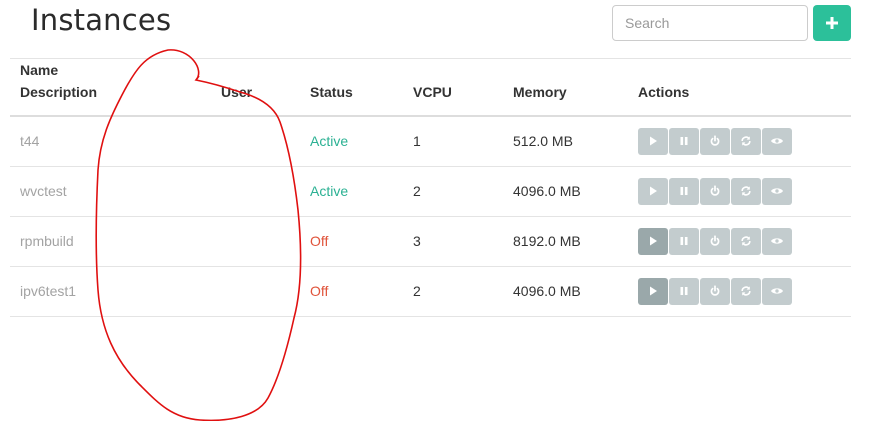  Describe the element at coordinates (255, 87) in the screenshot. I see `column-header-user: User` at that location.